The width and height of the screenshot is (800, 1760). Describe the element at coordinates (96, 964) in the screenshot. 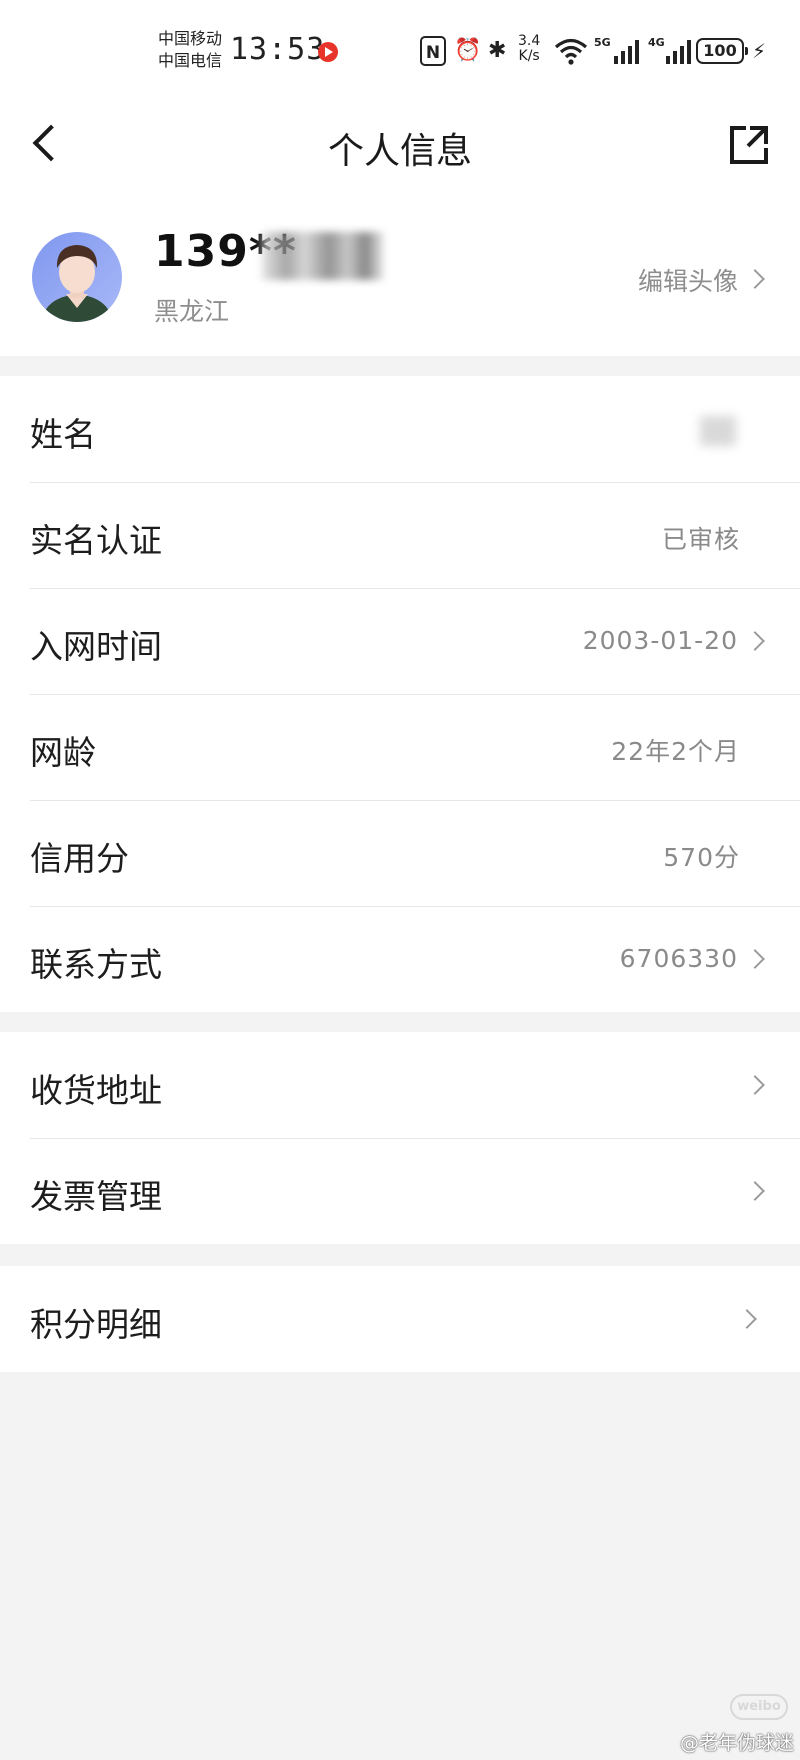

I see `row-label: 联系方式` at that location.